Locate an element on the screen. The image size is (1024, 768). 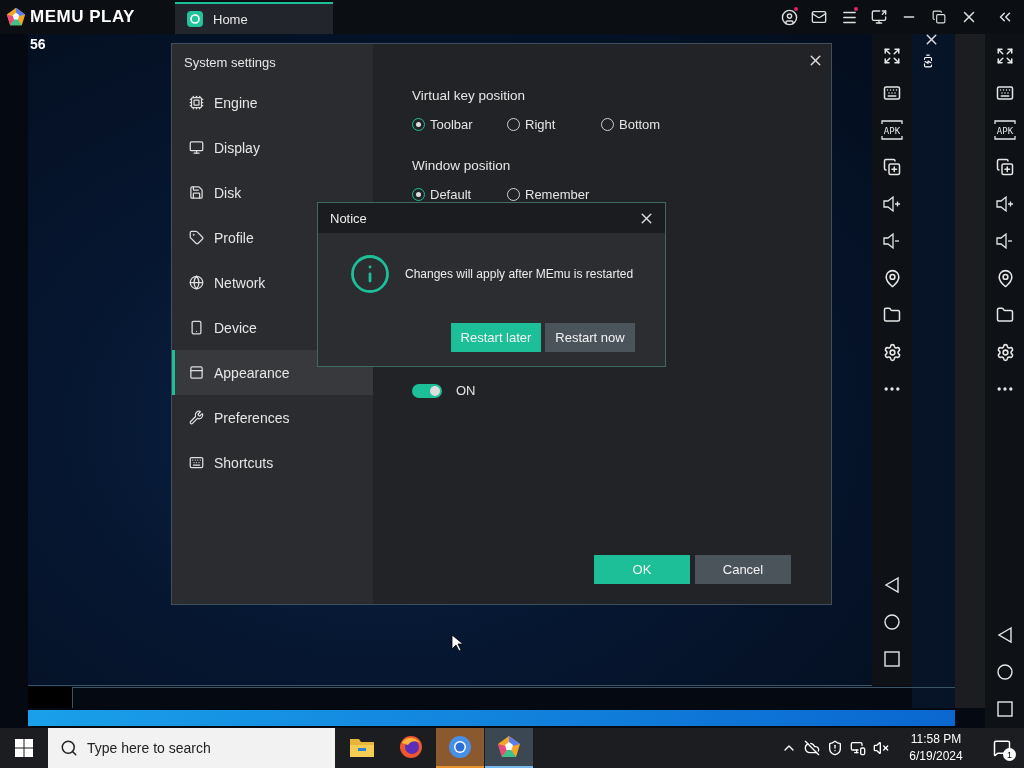
notification-button: 1 is located at coordinates (1002, 748).